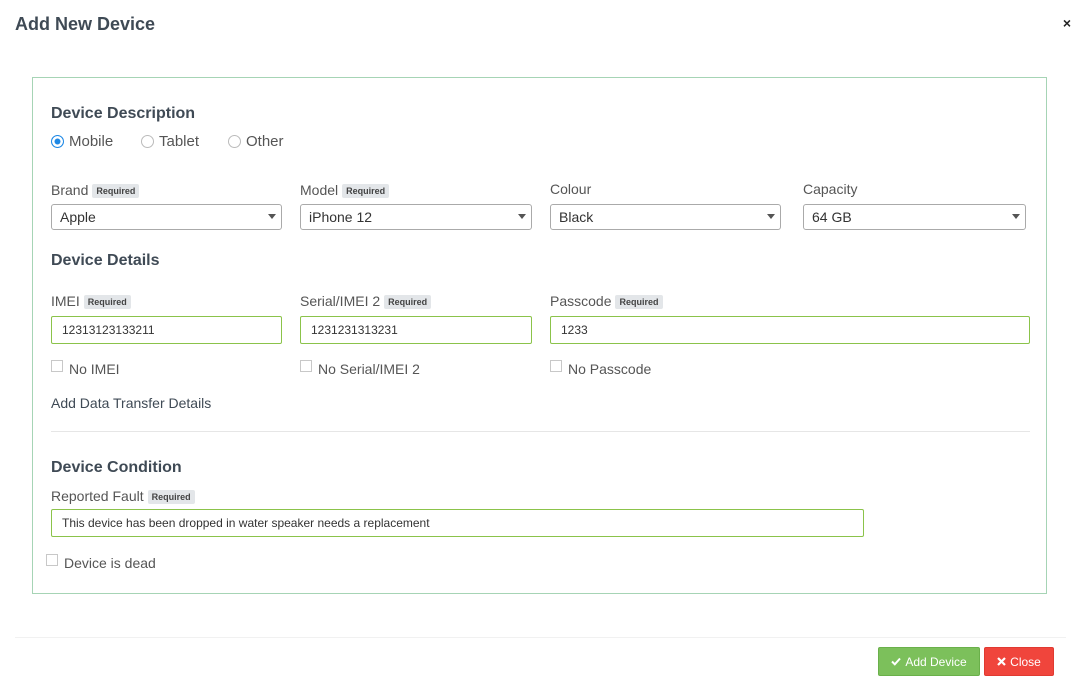  Describe the element at coordinates (52, 560) in the screenshot. I see `device-dead-checkbox-box` at that location.